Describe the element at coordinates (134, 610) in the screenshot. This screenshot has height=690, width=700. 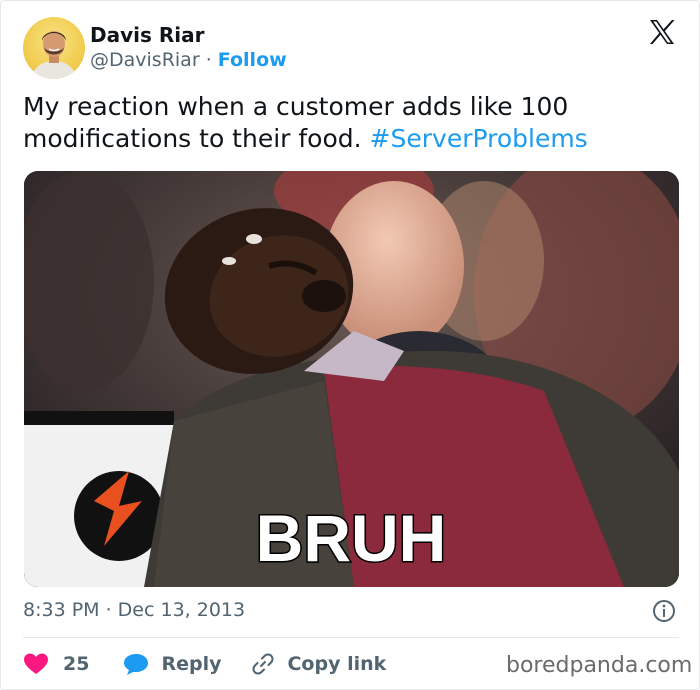
I see `tweet-timestamp: 8:33 PM · Dec 13, 2013` at that location.